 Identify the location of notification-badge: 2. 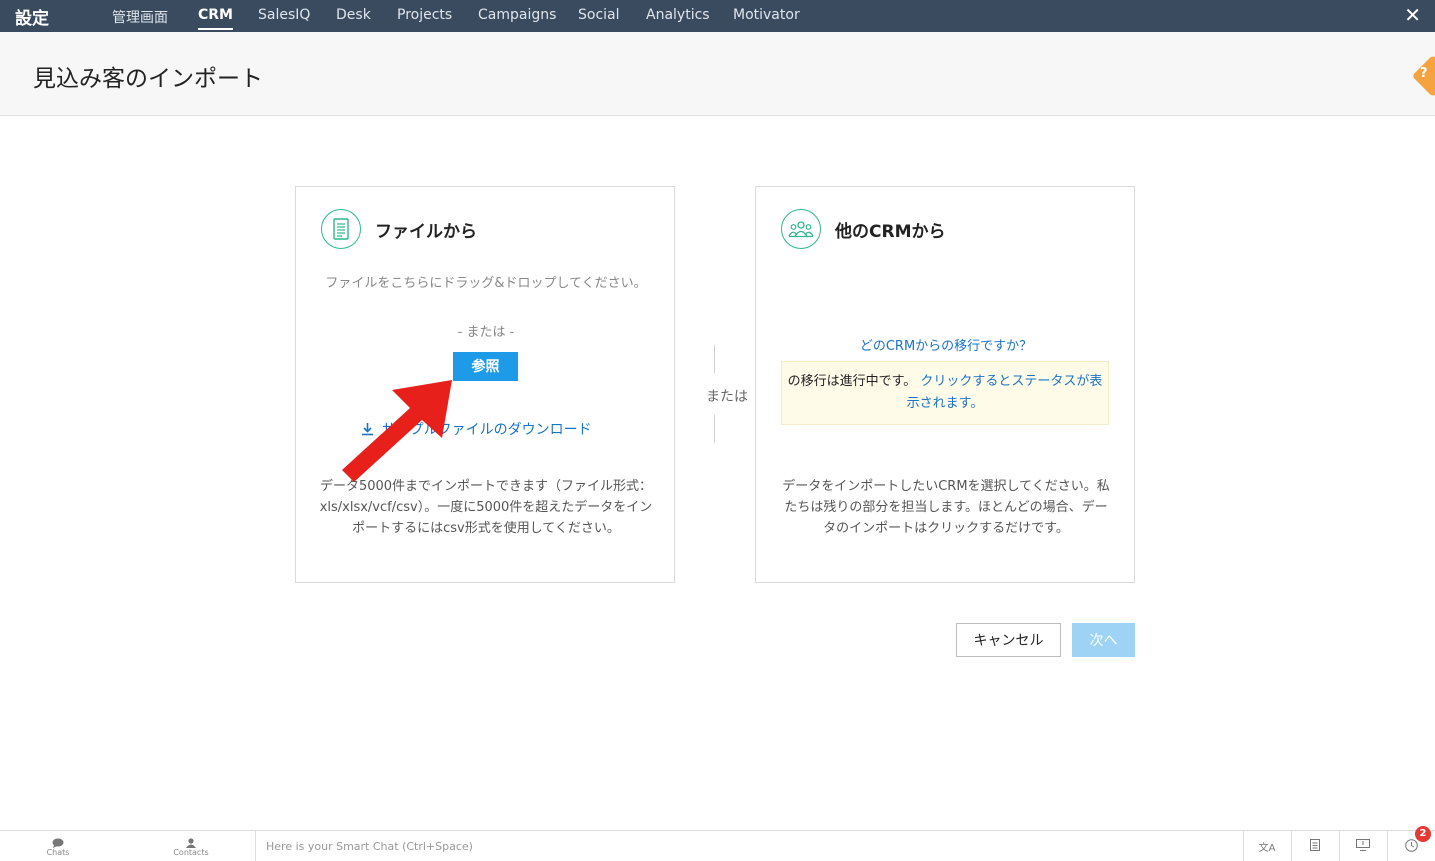
(1423, 834).